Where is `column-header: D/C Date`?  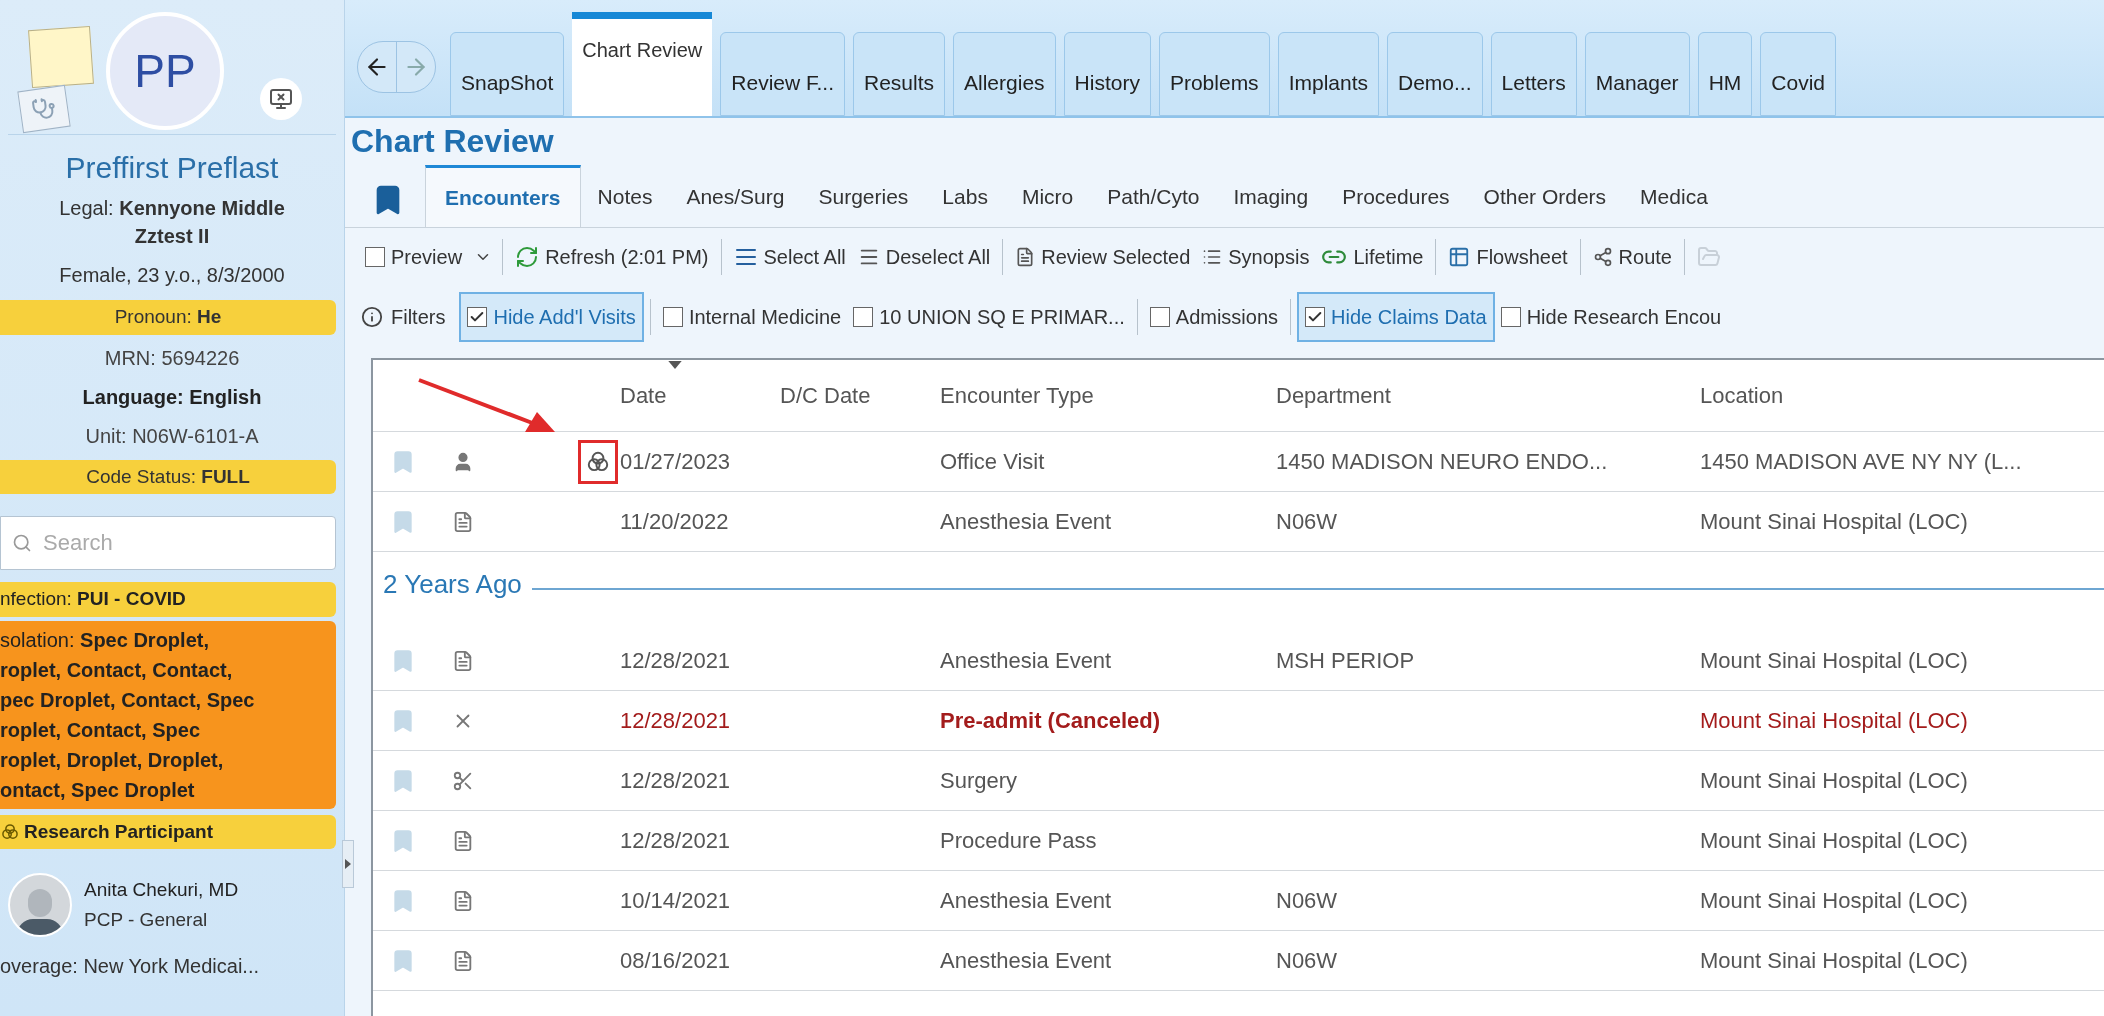
column-header: D/C Date is located at coordinates (860, 395).